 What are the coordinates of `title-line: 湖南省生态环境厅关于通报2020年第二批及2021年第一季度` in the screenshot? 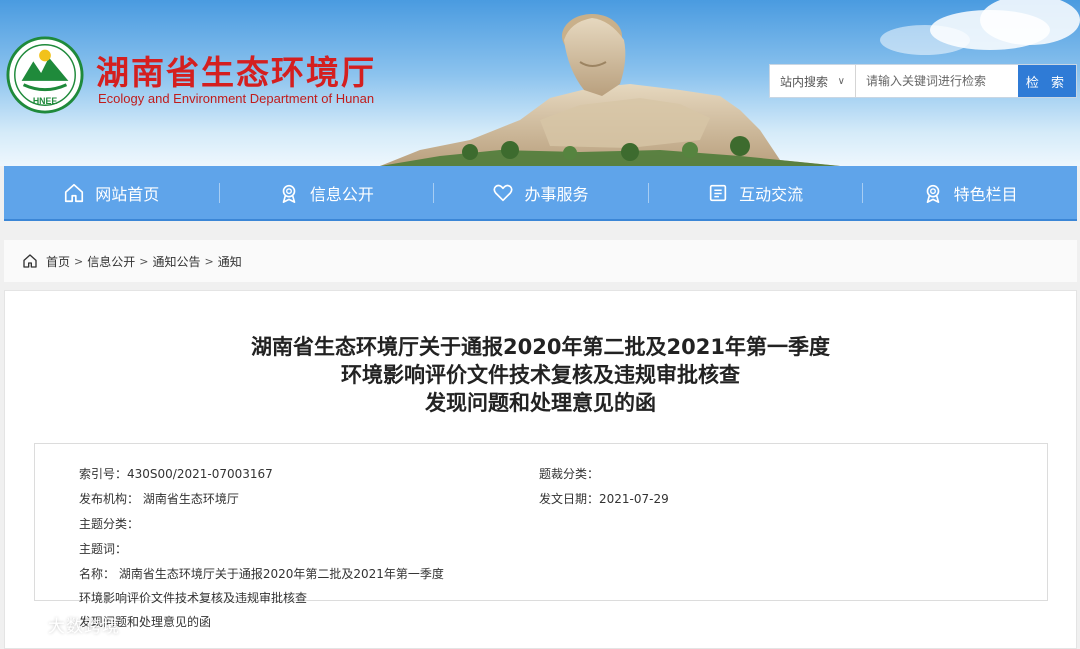 It's located at (540, 347).